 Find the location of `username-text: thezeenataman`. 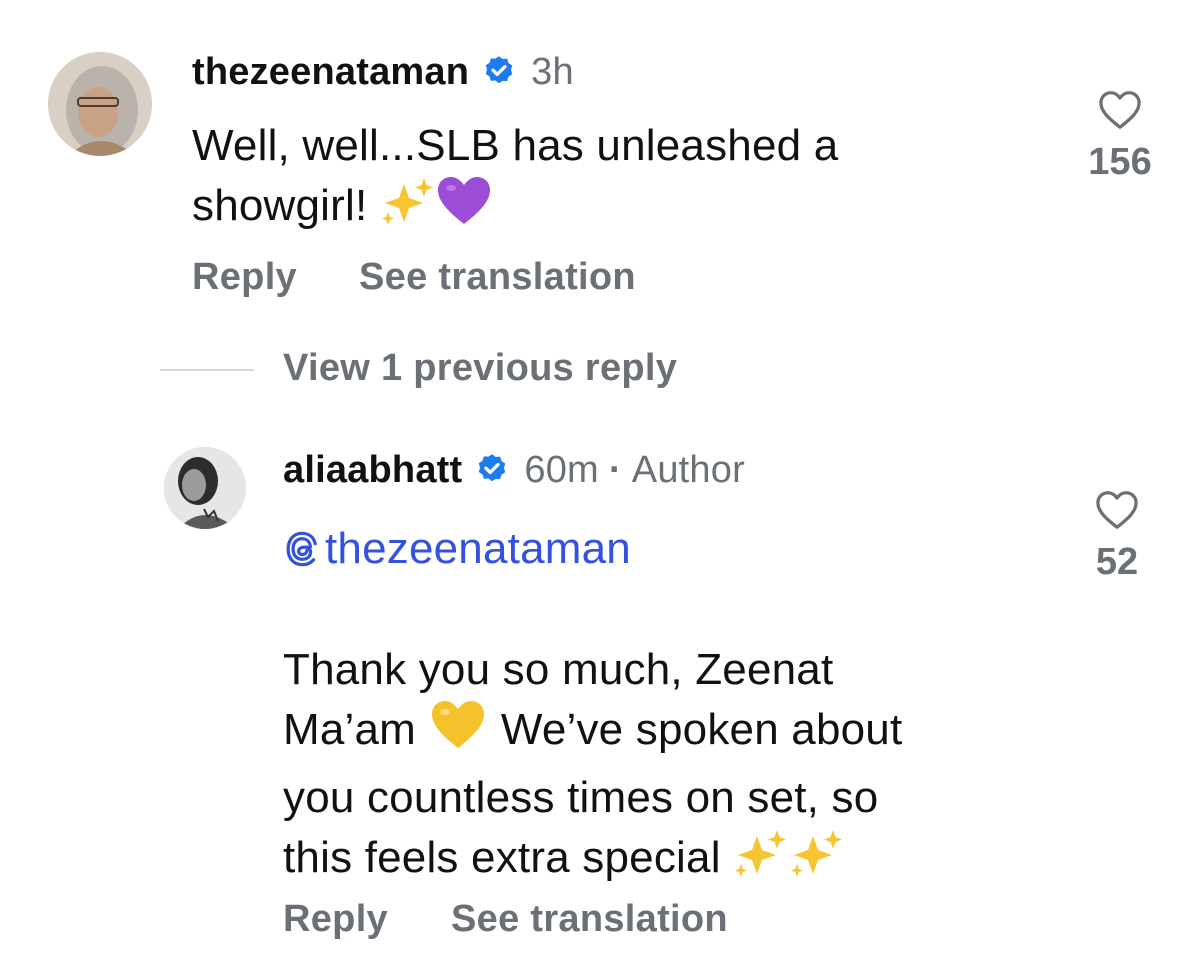

username-text: thezeenataman is located at coordinates (330, 72).